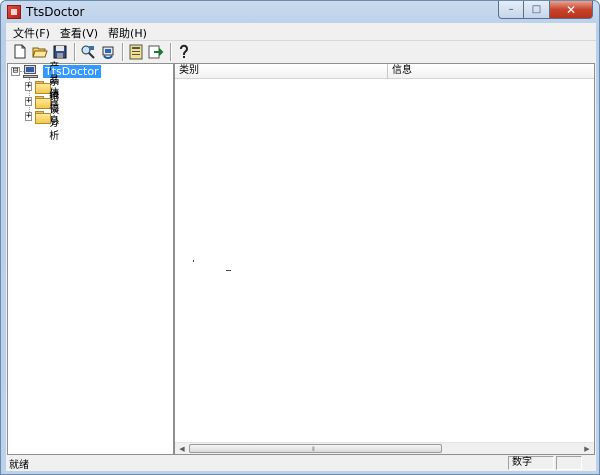 The width and height of the screenshot is (600, 475). I want to click on tree-item-error-analysis: + 错误分析, so click(48, 117).